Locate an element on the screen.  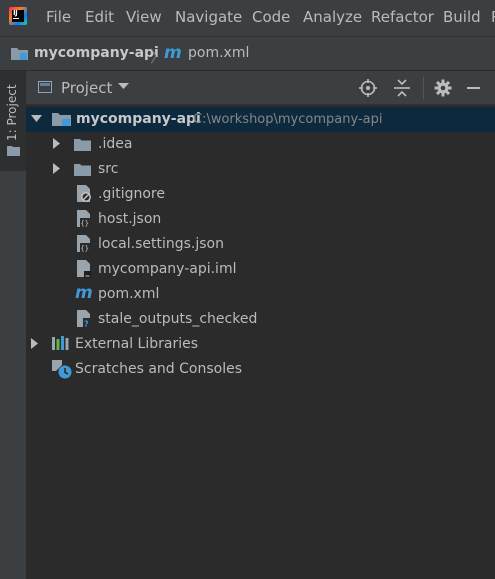
collapse-all-icon is located at coordinates (402, 88).